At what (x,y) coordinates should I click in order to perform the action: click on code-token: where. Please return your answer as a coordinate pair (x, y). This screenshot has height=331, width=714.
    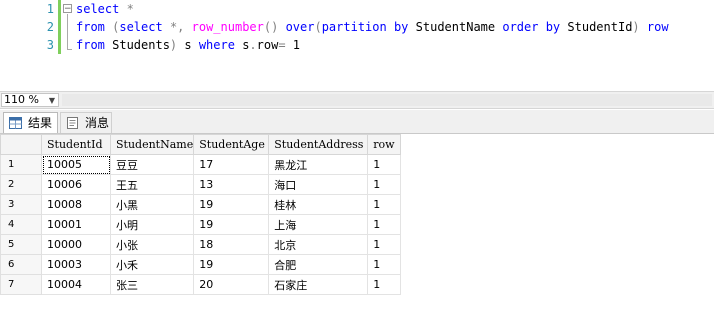
    Looking at the image, I should click on (220, 45).